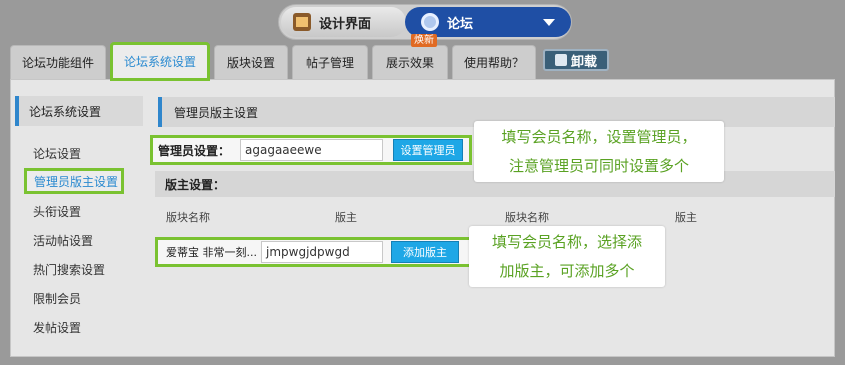  I want to click on design-mode-button: 设计界面, so click(343, 22).